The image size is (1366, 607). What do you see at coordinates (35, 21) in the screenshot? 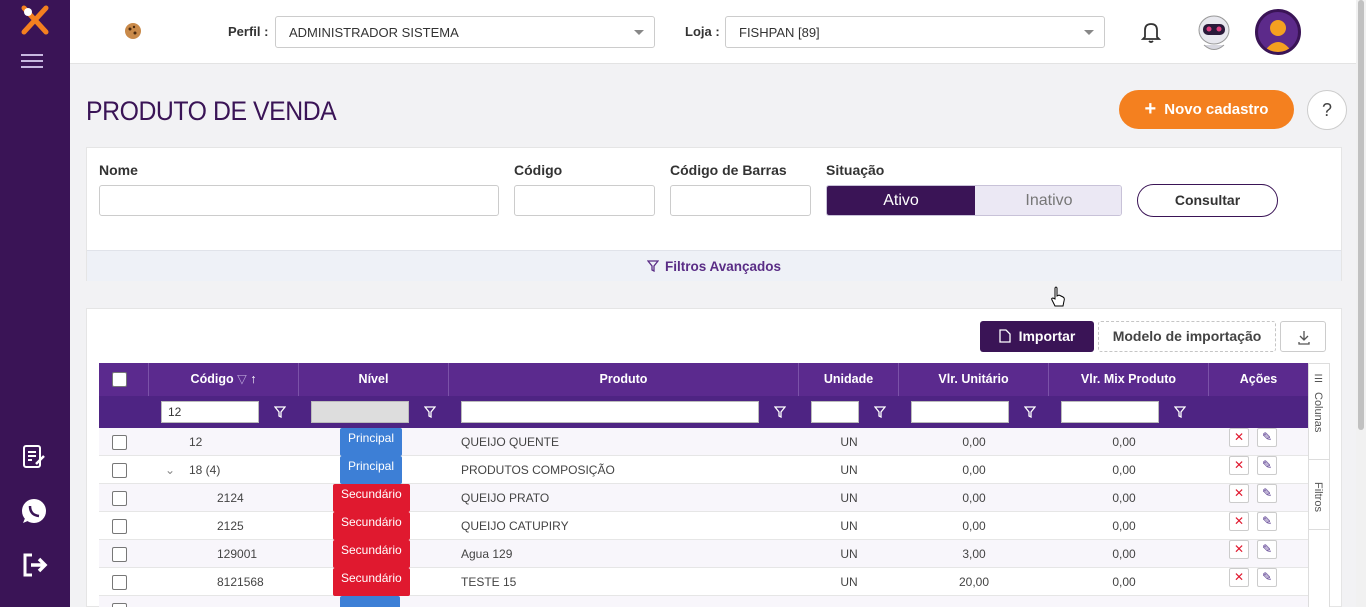
I see `app-logo-icon` at bounding box center [35, 21].